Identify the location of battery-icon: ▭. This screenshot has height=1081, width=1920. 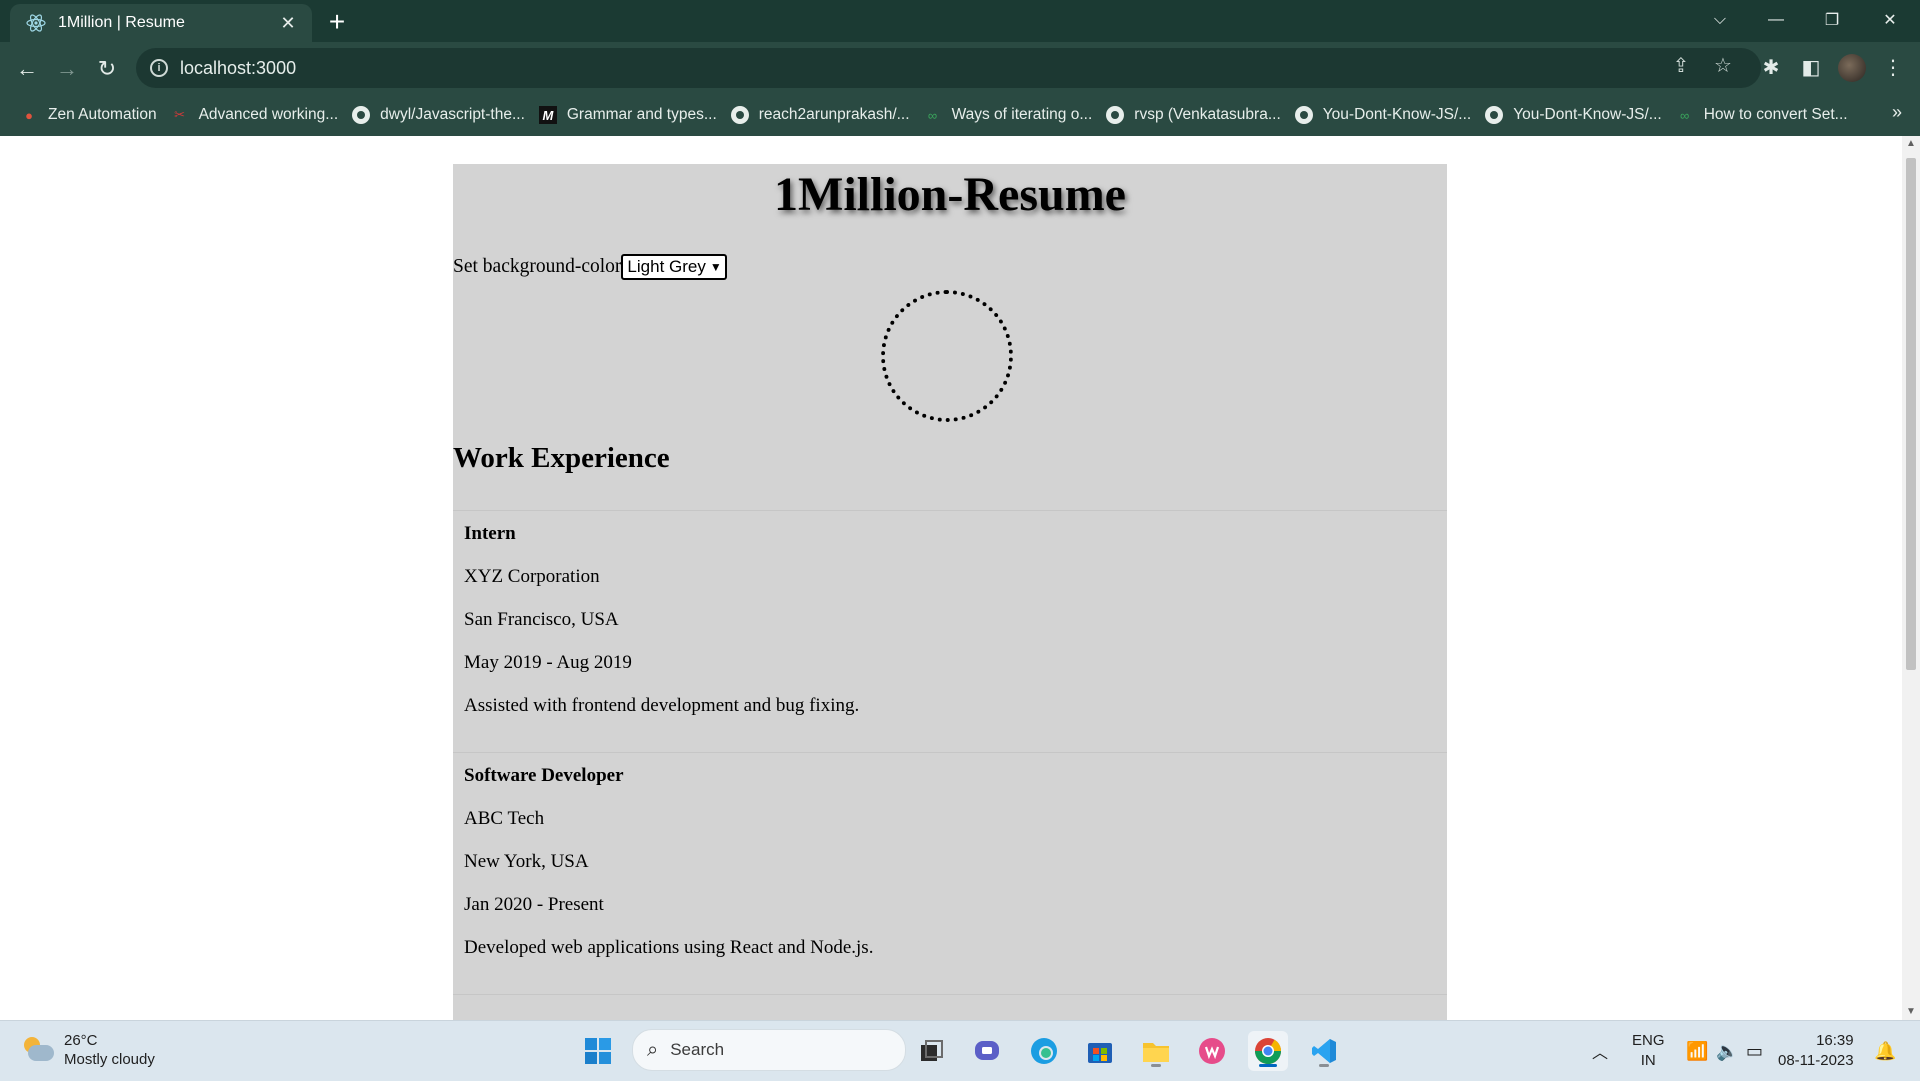
(1754, 1051).